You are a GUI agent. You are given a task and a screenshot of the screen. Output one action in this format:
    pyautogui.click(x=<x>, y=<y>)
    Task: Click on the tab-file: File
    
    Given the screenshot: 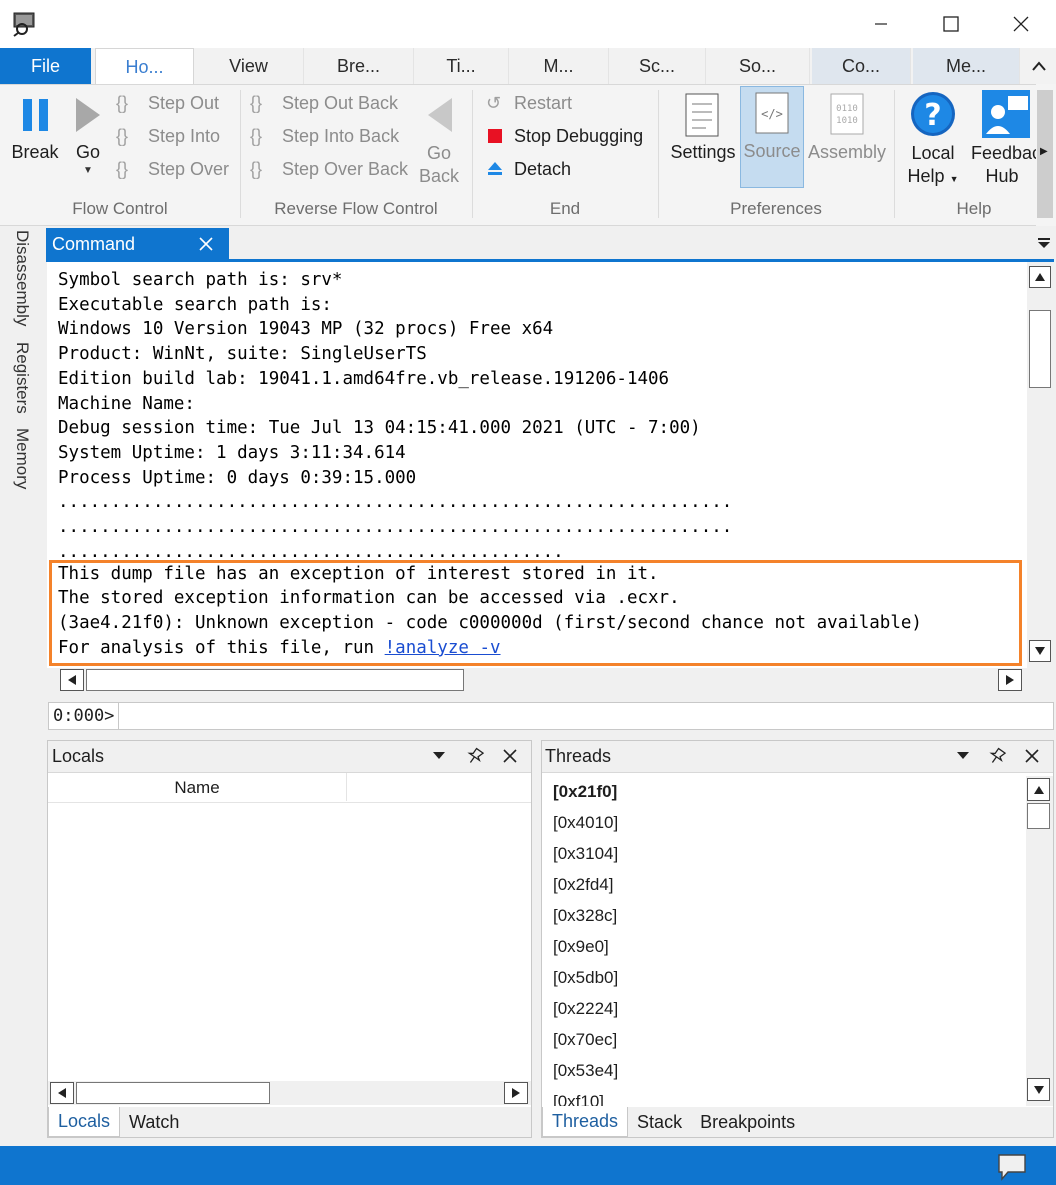 What is the action you would take?
    pyautogui.click(x=45, y=66)
    